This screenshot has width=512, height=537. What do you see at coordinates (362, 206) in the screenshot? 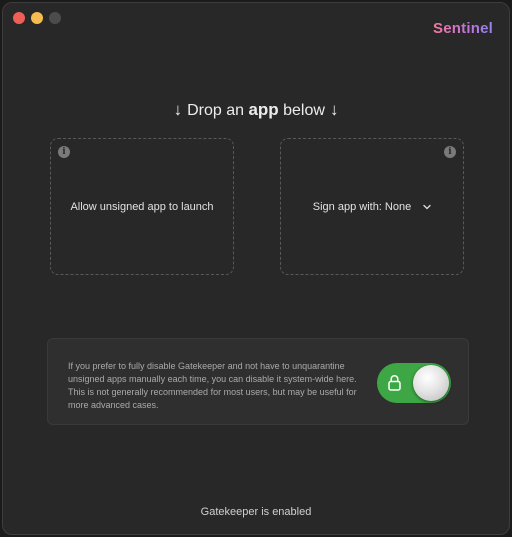
I see `sign-select-label: Sign app with: None` at bounding box center [362, 206].